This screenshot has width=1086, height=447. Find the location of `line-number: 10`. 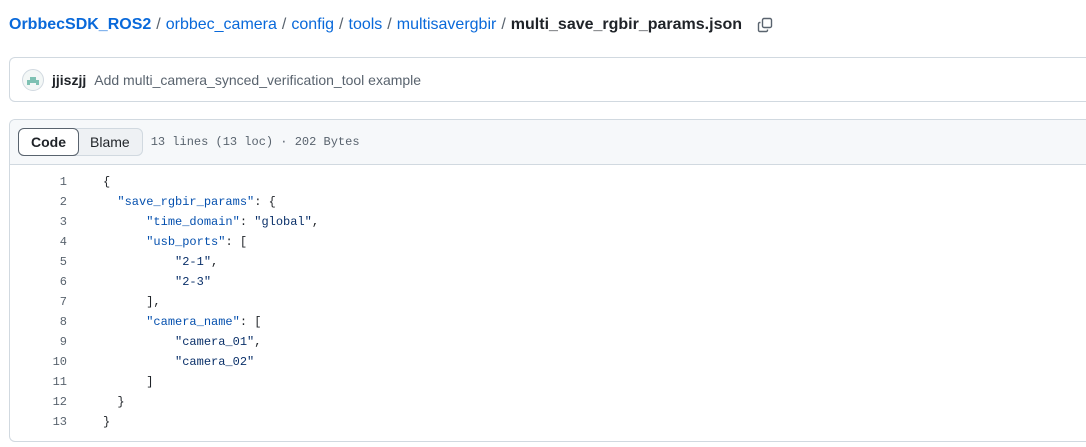

line-number: 10 is located at coordinates (38, 362).